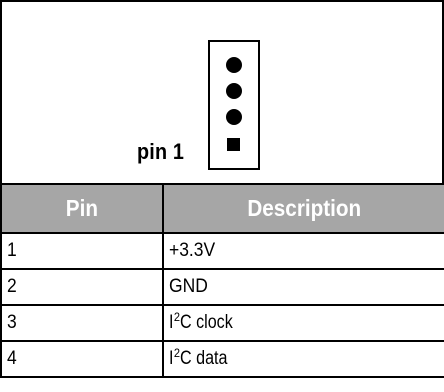  Describe the element at coordinates (303, 287) in the screenshot. I see `description-cell: GND` at that location.